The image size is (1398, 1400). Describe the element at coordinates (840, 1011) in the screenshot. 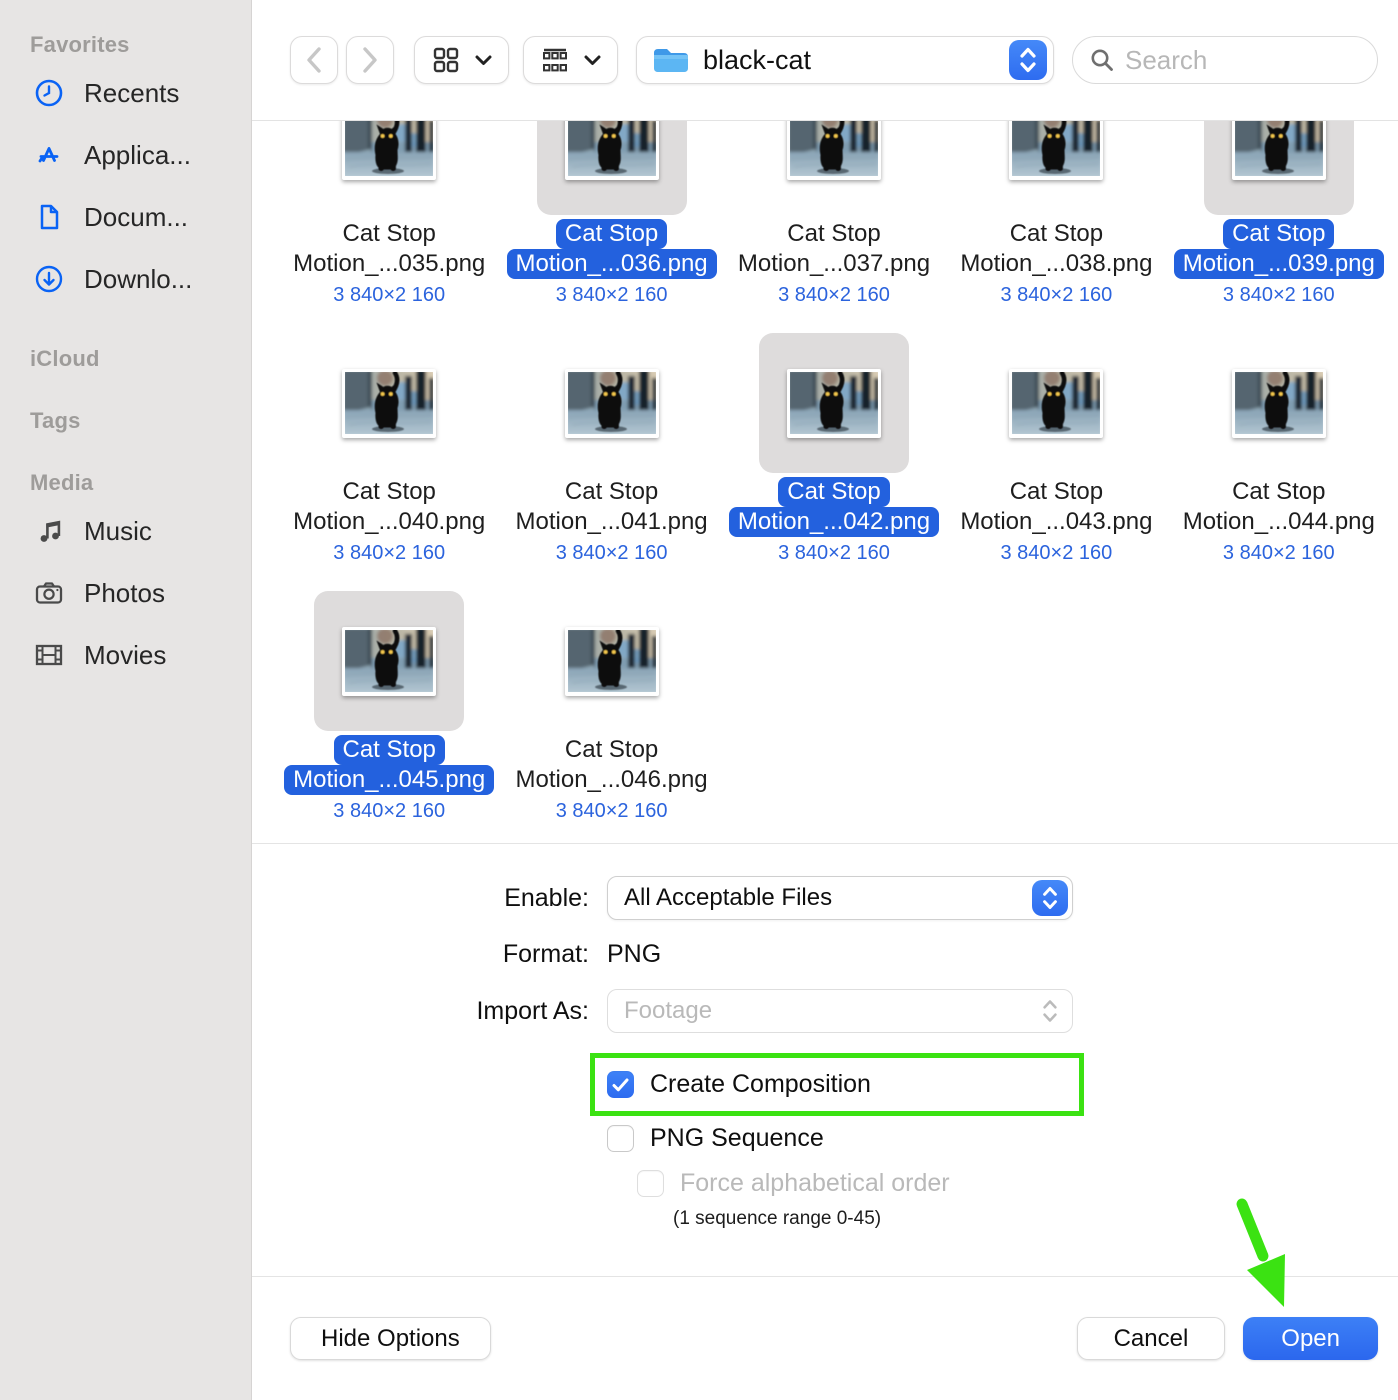

I see `import-as-select: Footage` at that location.